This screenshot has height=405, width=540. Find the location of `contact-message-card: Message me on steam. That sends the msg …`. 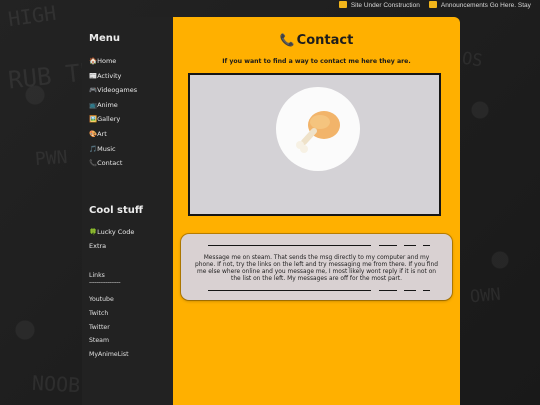

contact-message-card: Message me on steam. That sends the msg … is located at coordinates (316, 267).